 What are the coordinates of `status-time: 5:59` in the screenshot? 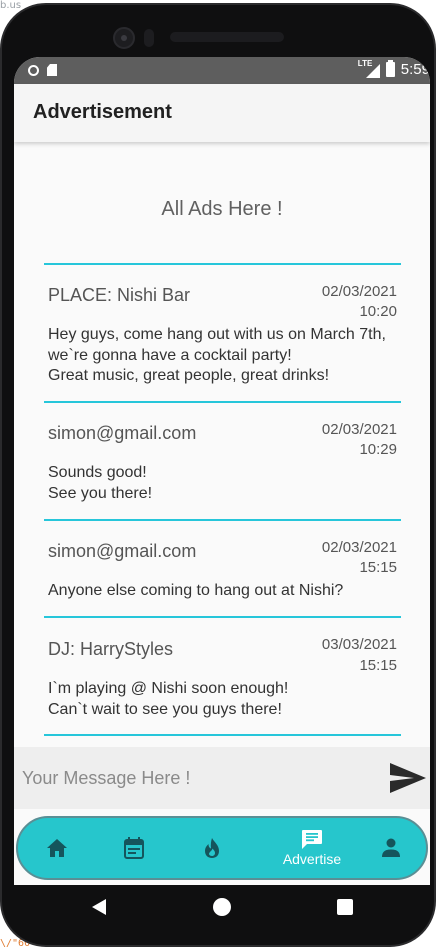 It's located at (415, 69).